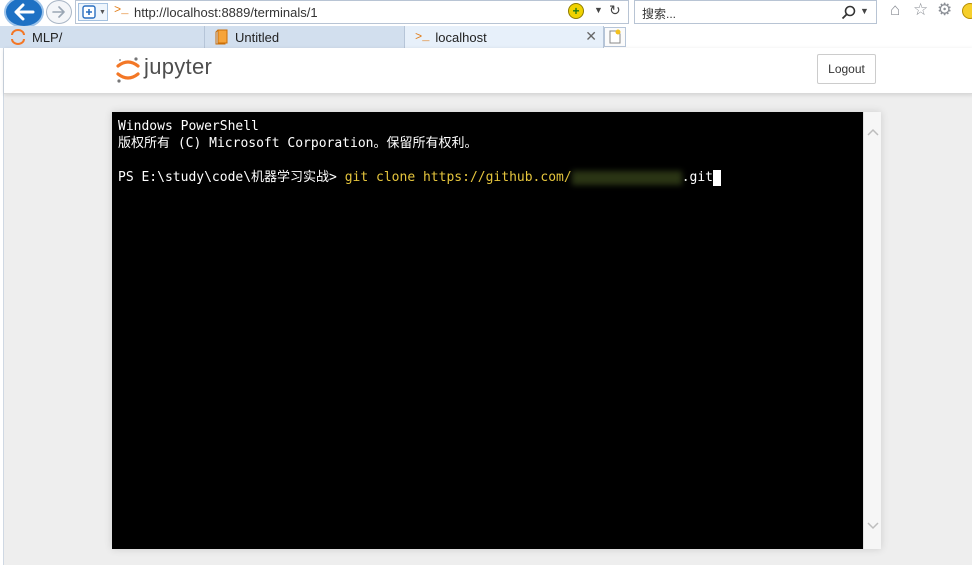  I want to click on page-favicon-terminal-icon: >_, so click(121, 10).